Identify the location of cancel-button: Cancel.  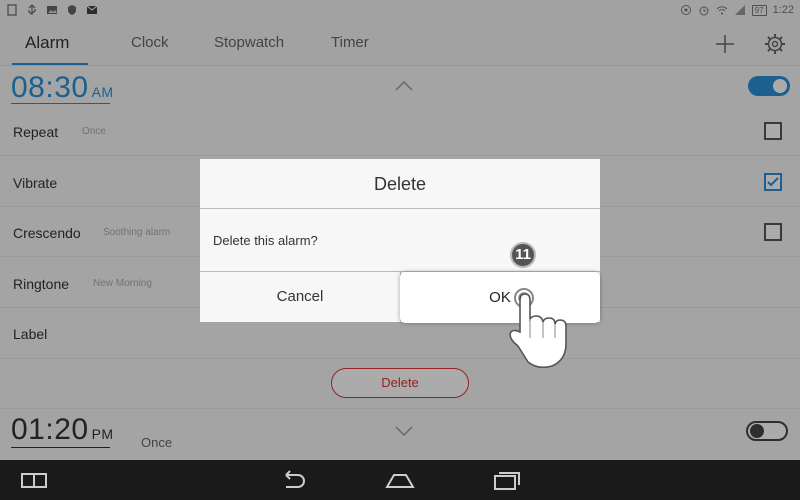
(300, 297).